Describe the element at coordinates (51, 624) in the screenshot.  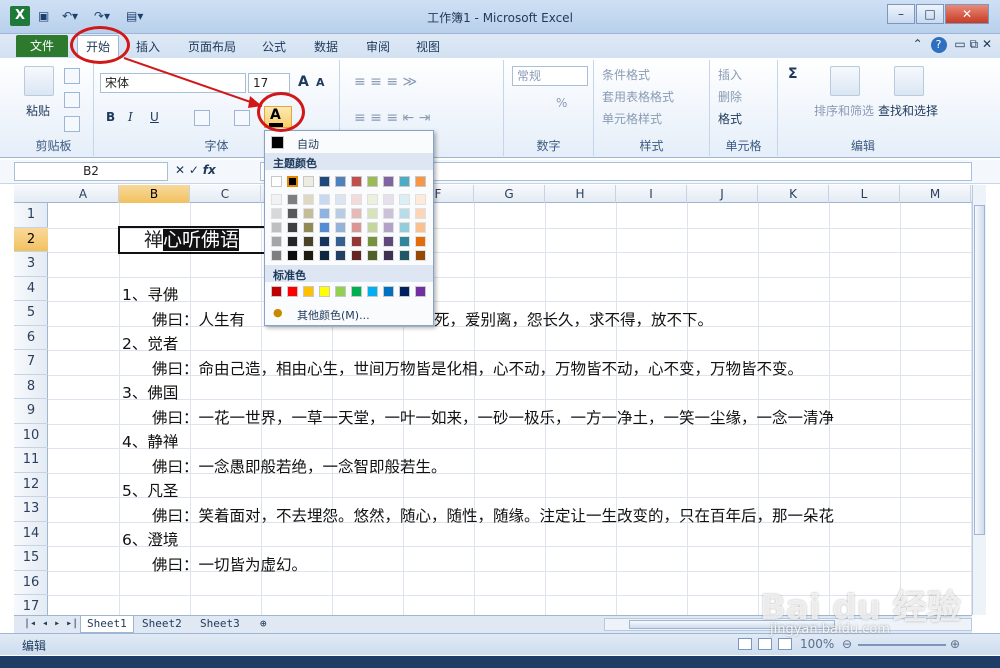
I see `sheet-nav-arrows: |◂ ◂ ▸ ▸|` at that location.